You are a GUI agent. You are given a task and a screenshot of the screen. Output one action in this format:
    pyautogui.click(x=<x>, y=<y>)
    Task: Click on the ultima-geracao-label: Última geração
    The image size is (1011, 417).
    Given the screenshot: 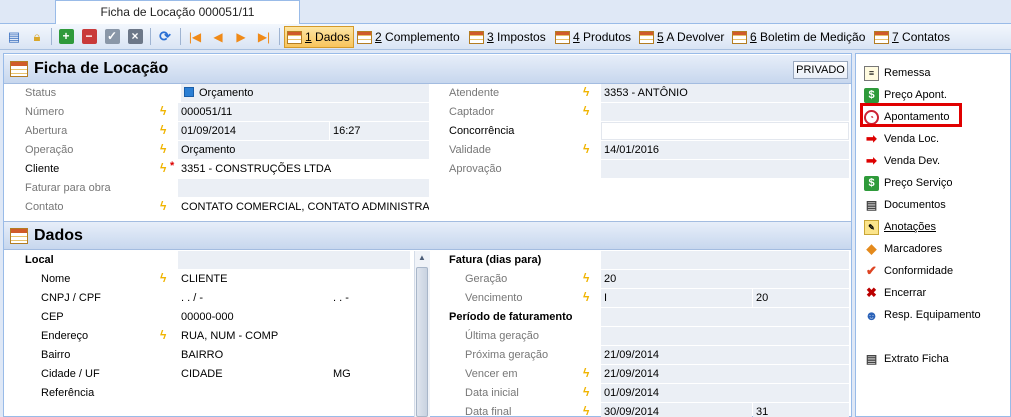 What is the action you would take?
    pyautogui.click(x=502, y=336)
    